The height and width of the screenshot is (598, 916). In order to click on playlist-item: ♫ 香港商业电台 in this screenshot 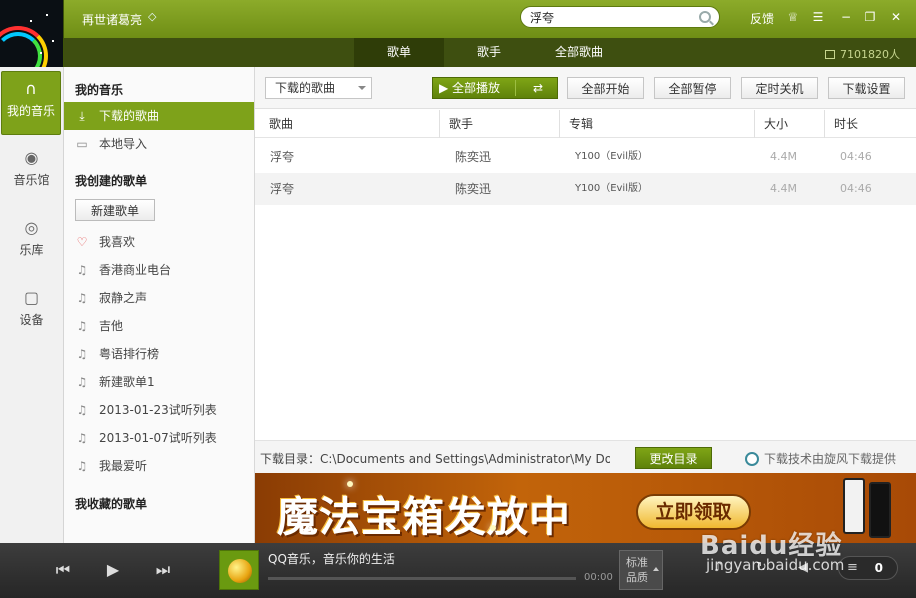, I will do `click(159, 270)`.